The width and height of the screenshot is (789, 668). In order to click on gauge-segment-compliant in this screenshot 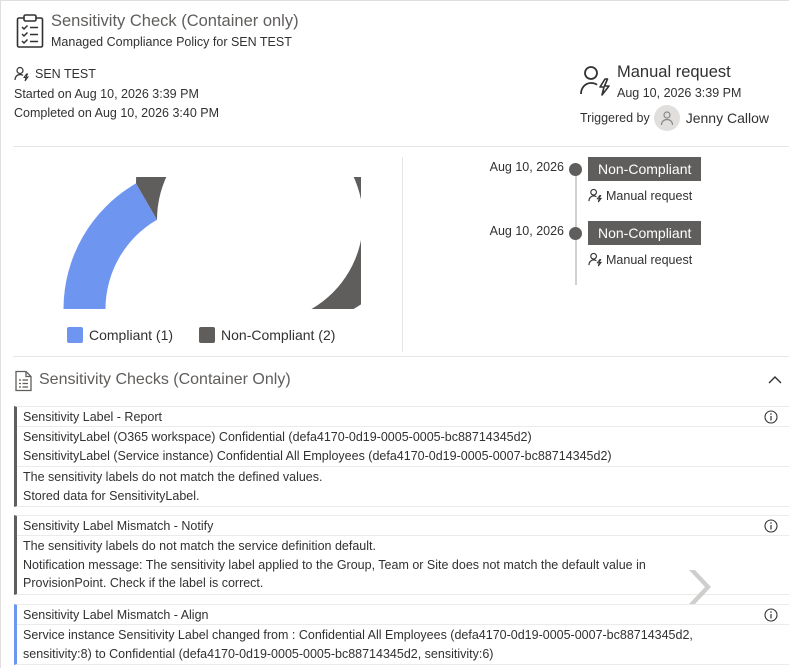, I will do `click(110, 246)`.